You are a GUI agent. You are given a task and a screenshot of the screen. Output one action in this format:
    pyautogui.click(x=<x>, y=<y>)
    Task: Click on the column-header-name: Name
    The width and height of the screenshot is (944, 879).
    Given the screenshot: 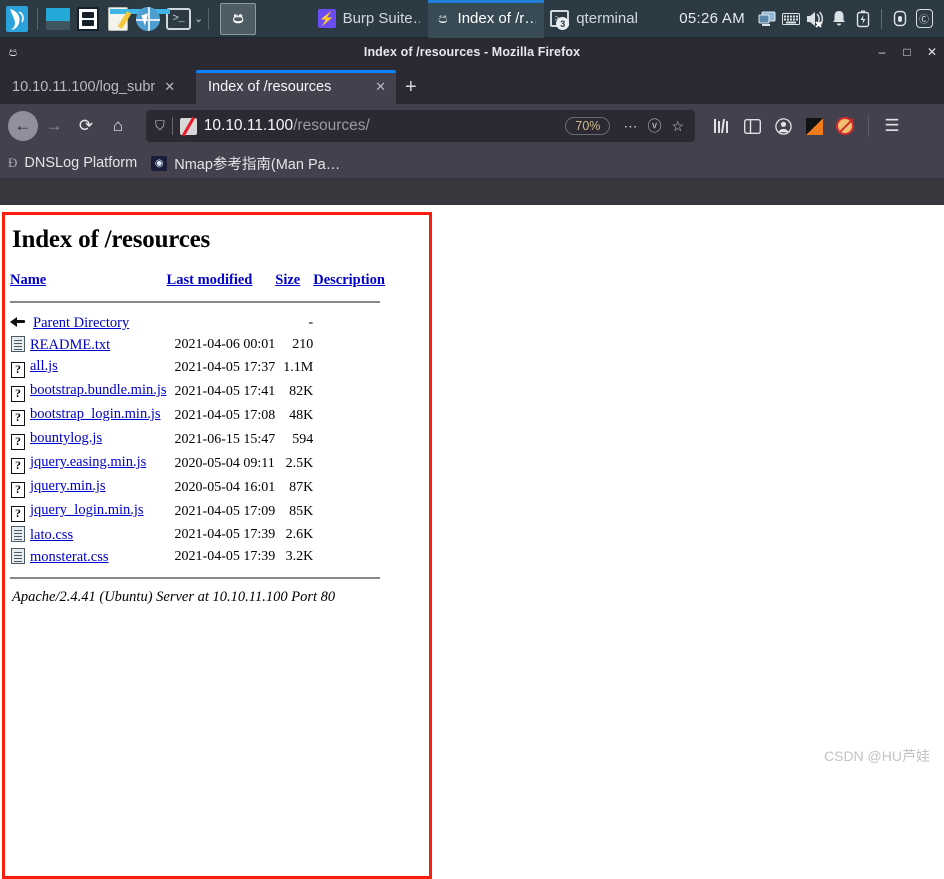 What is the action you would take?
    pyautogui.click(x=88, y=285)
    